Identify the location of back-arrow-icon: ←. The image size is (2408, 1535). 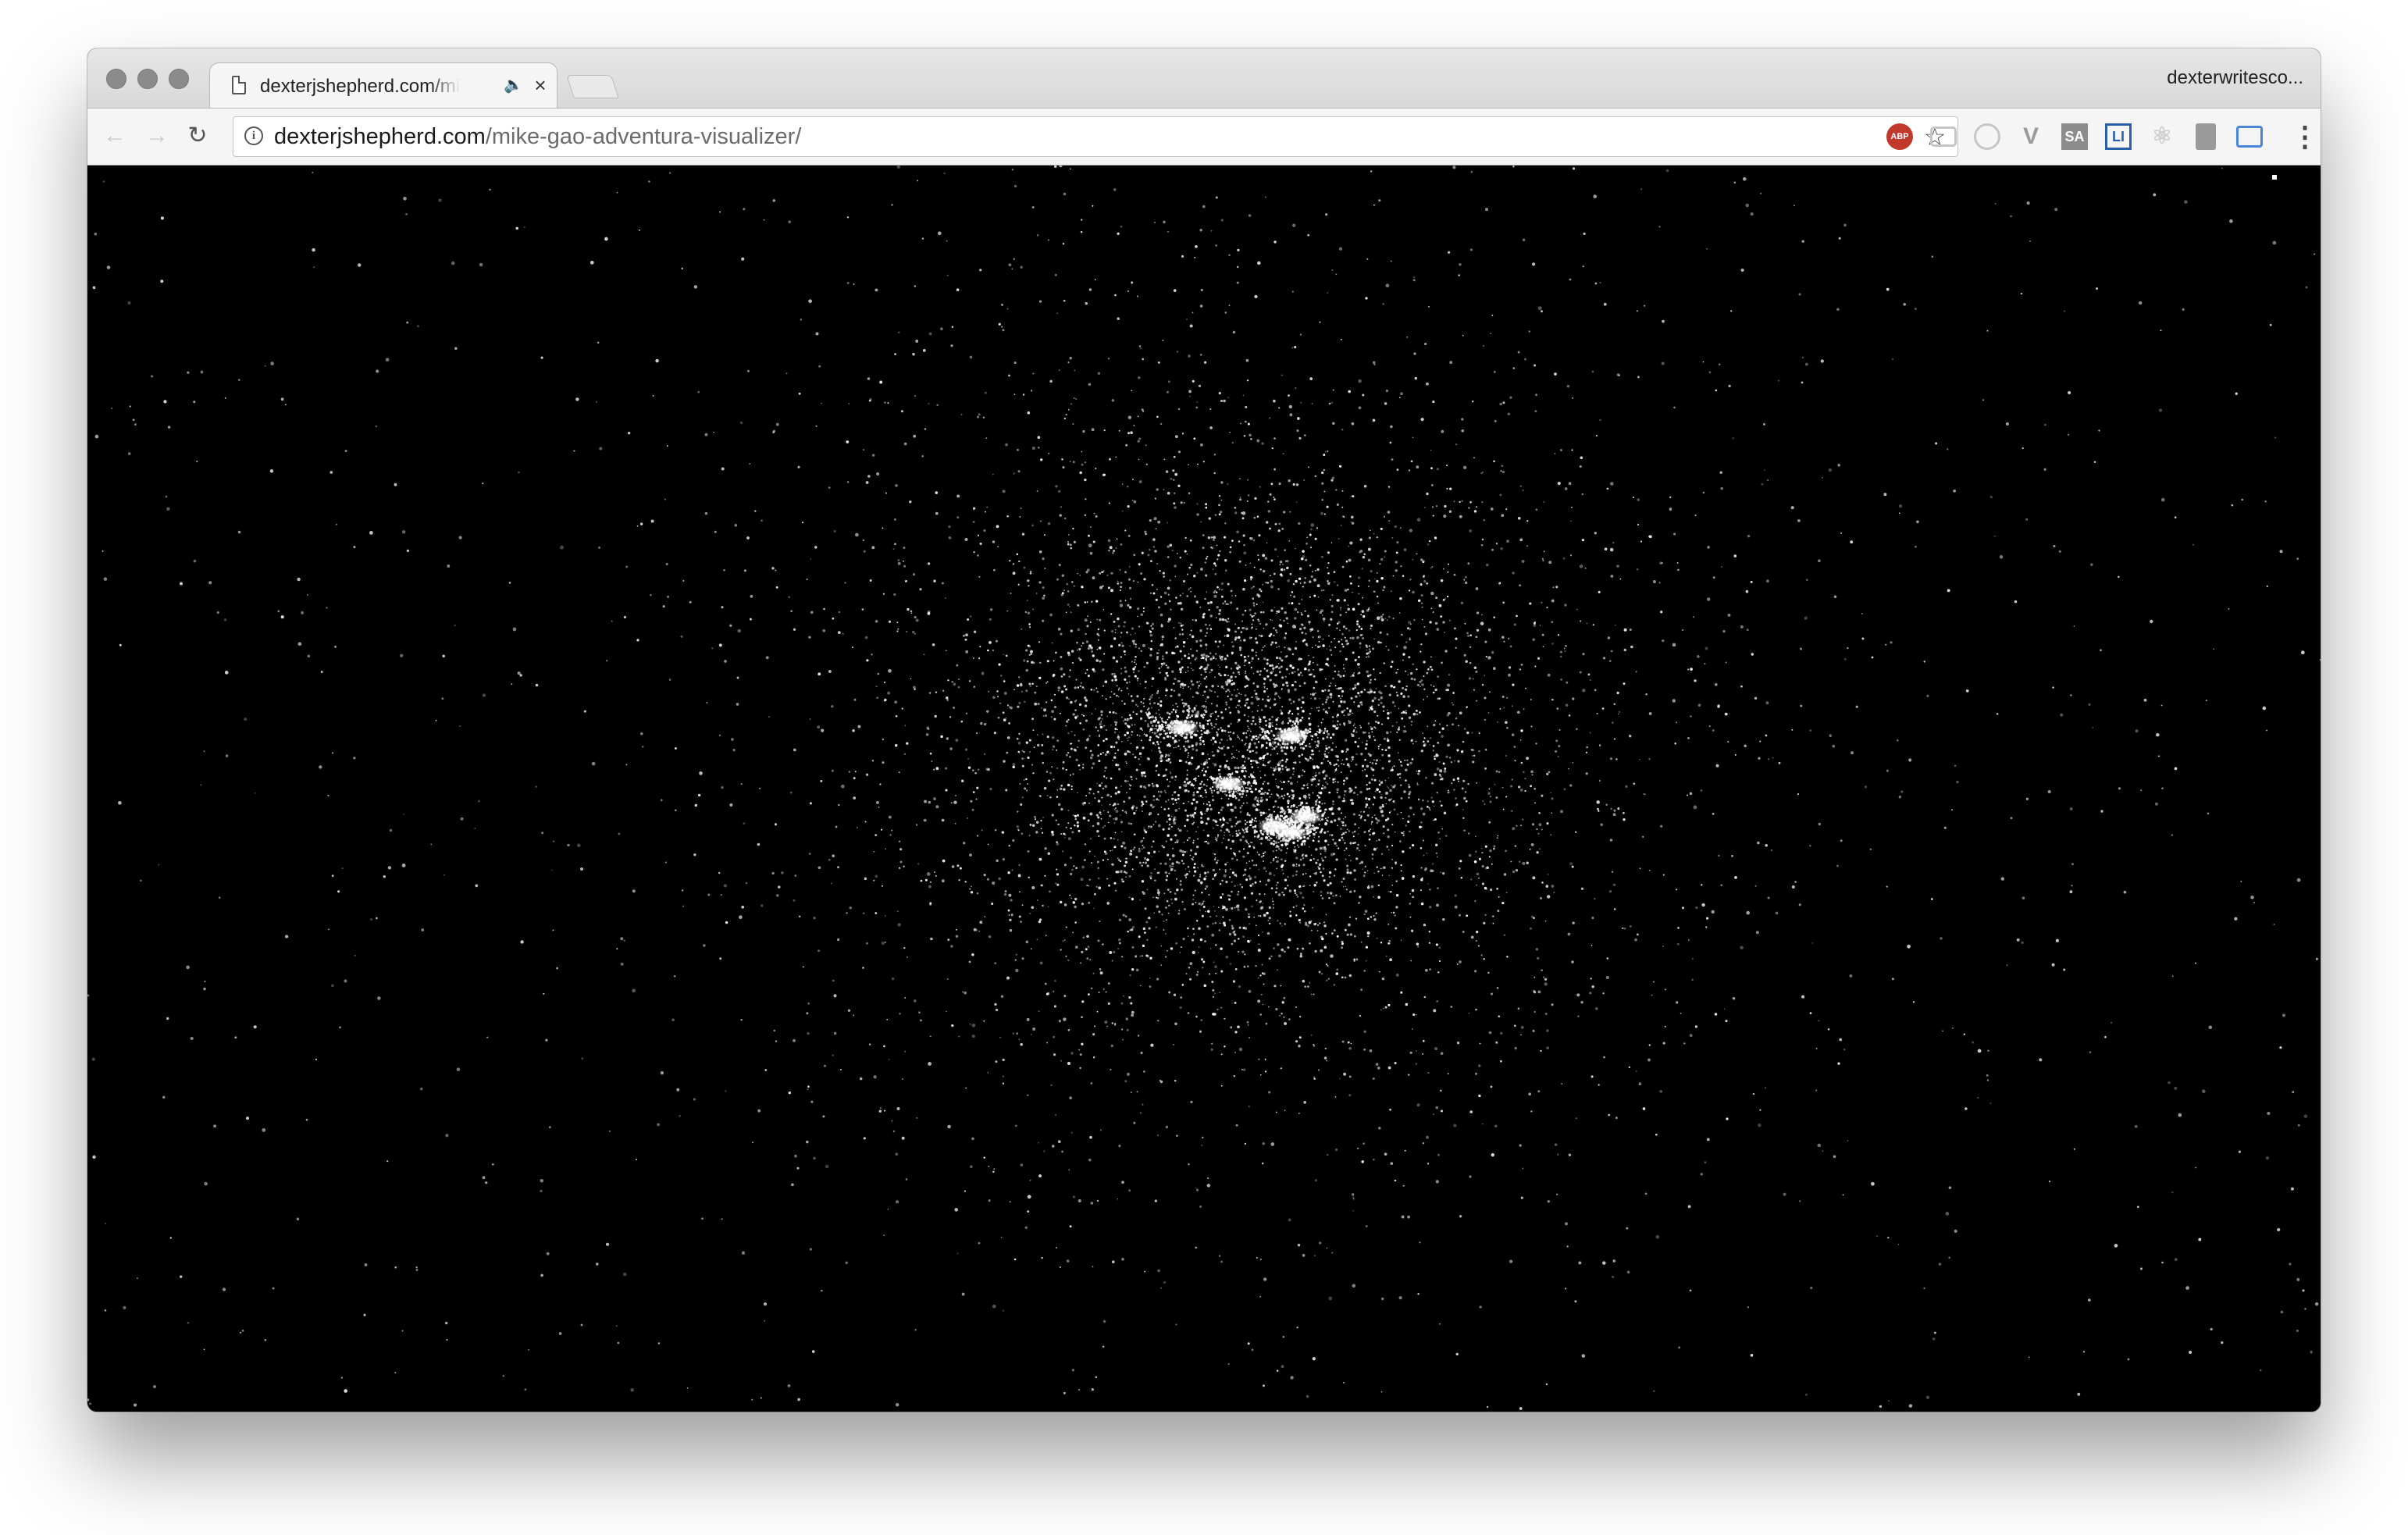
(115, 136).